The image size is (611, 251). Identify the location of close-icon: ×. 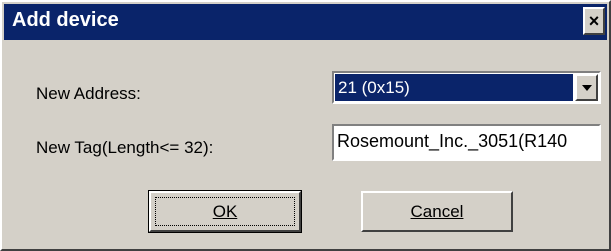
(594, 21).